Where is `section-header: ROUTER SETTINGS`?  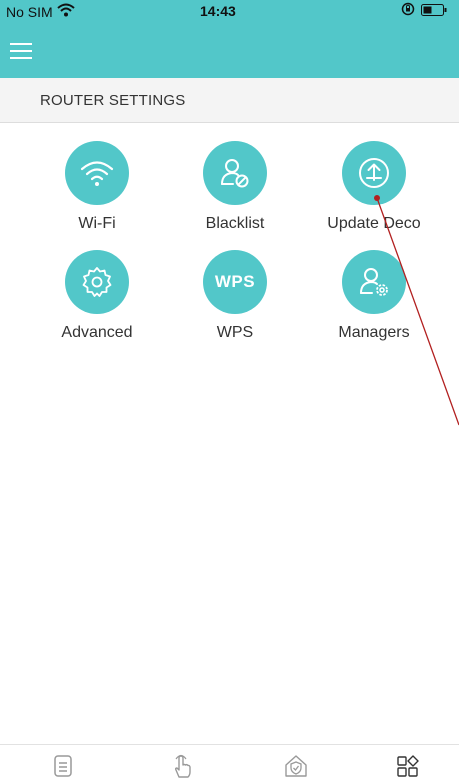
section-header: ROUTER SETTINGS is located at coordinates (229, 100).